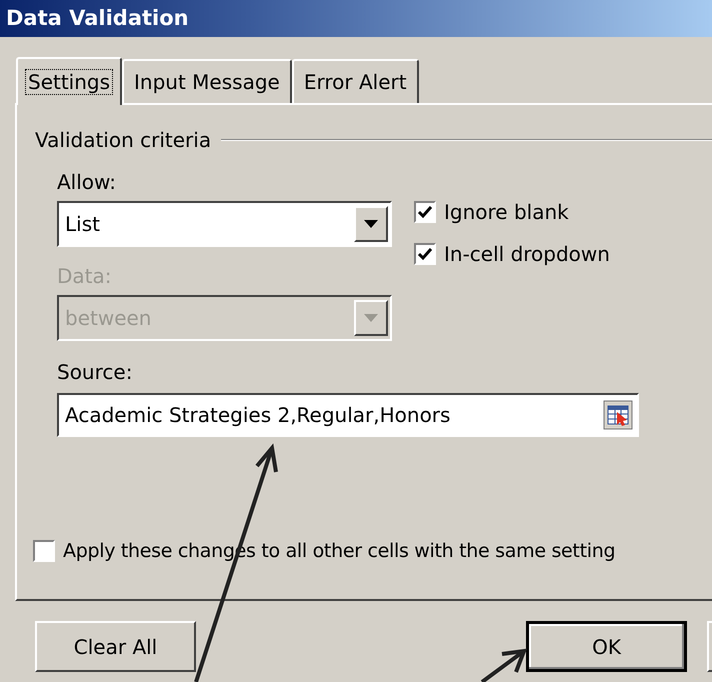 The width and height of the screenshot is (712, 682). I want to click on checkbox-label: Ignore blank, so click(506, 212).